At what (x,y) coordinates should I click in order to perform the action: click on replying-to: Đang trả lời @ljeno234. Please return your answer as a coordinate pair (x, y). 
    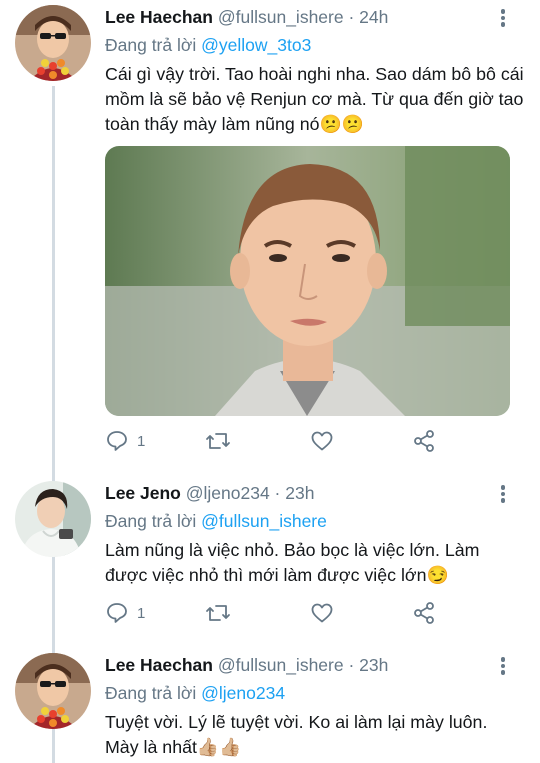
    Looking at the image, I should click on (195, 693).